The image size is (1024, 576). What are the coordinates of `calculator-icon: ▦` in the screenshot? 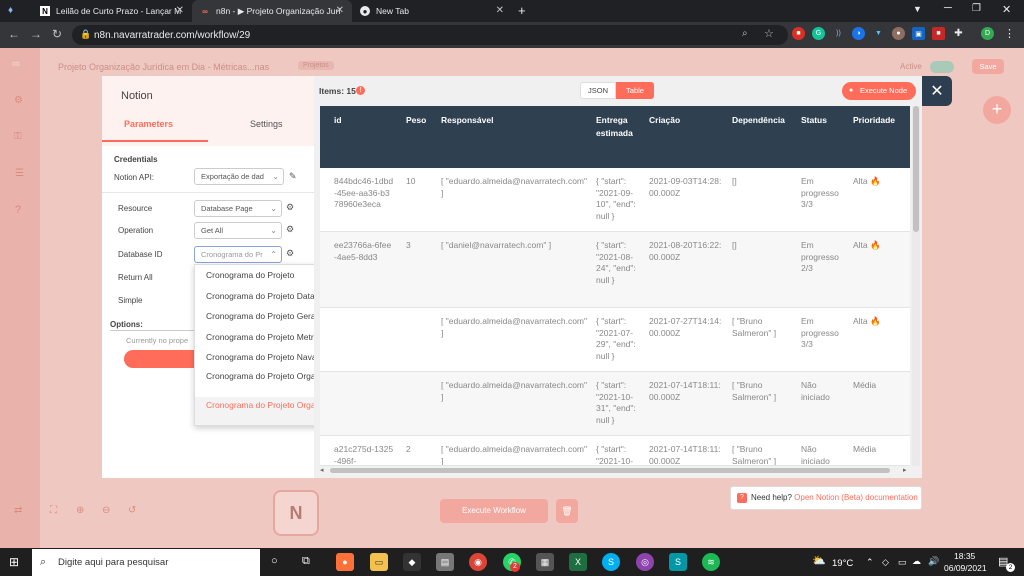 It's located at (545, 562).